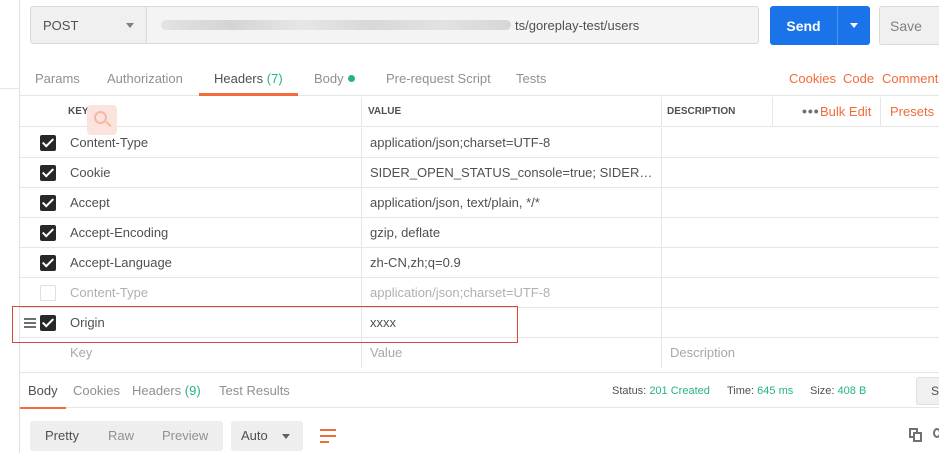 The width and height of the screenshot is (939, 453). I want to click on header-value: zh-CN,zh;q=0.9, so click(513, 263).